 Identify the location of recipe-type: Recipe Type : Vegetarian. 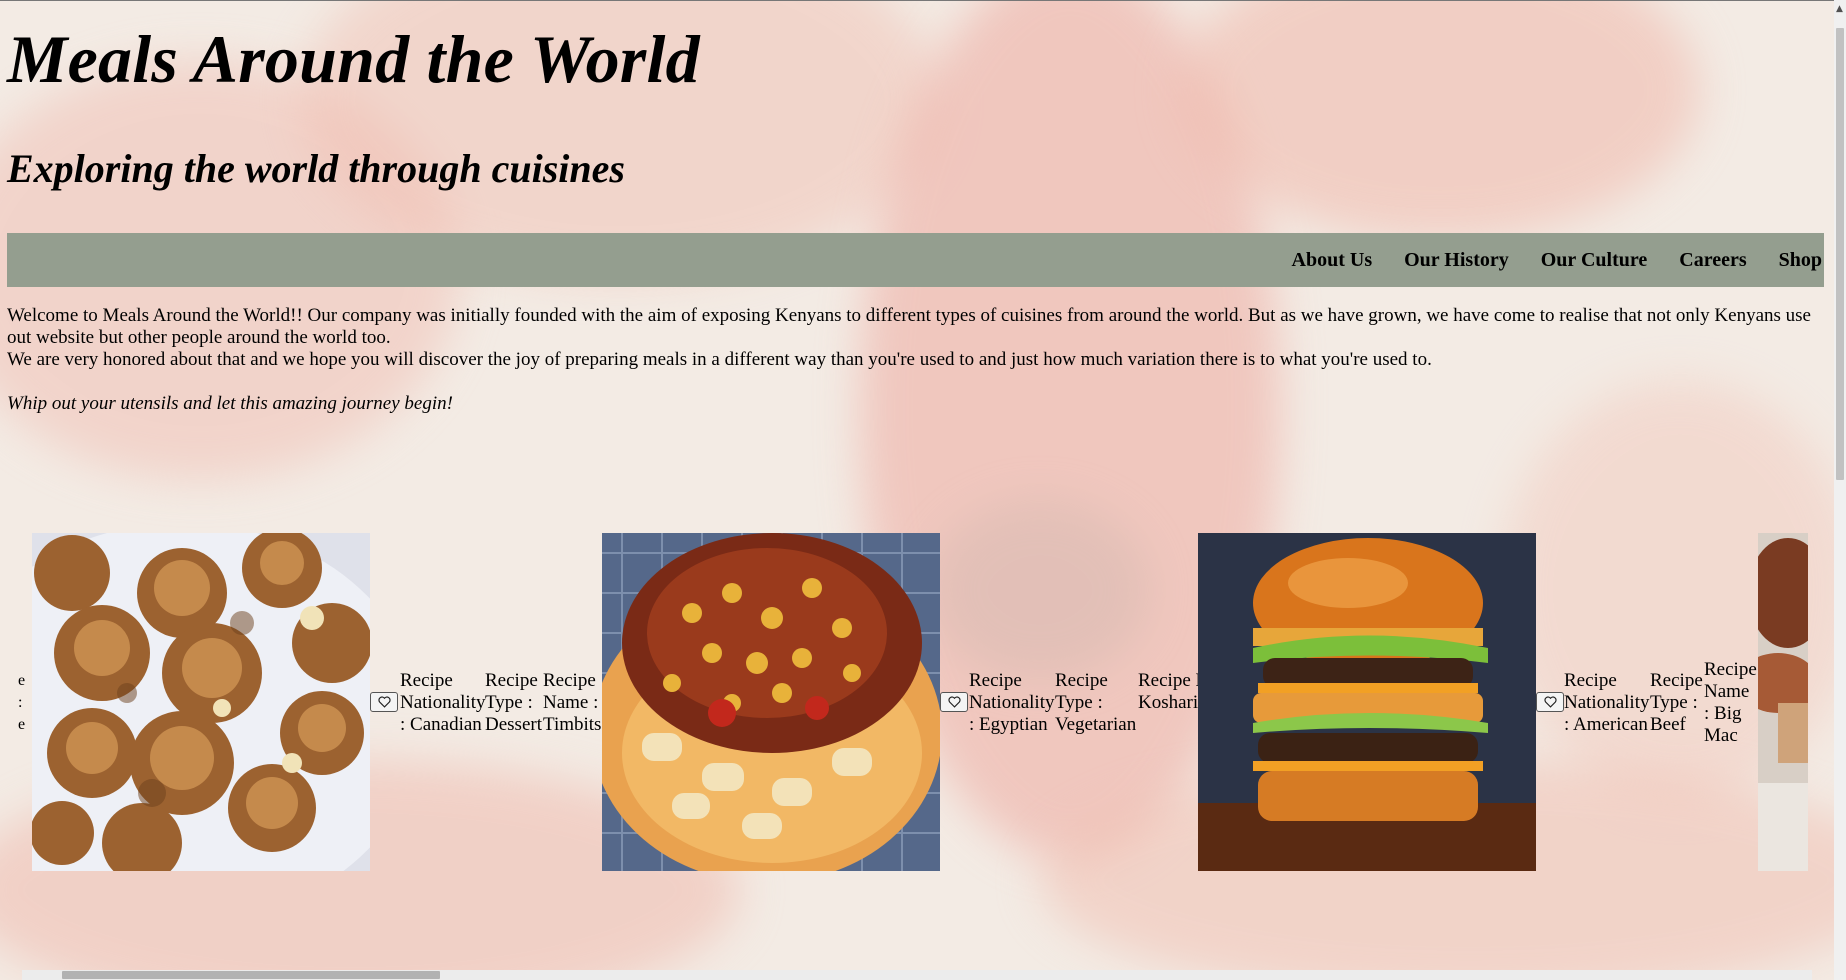
(1096, 703).